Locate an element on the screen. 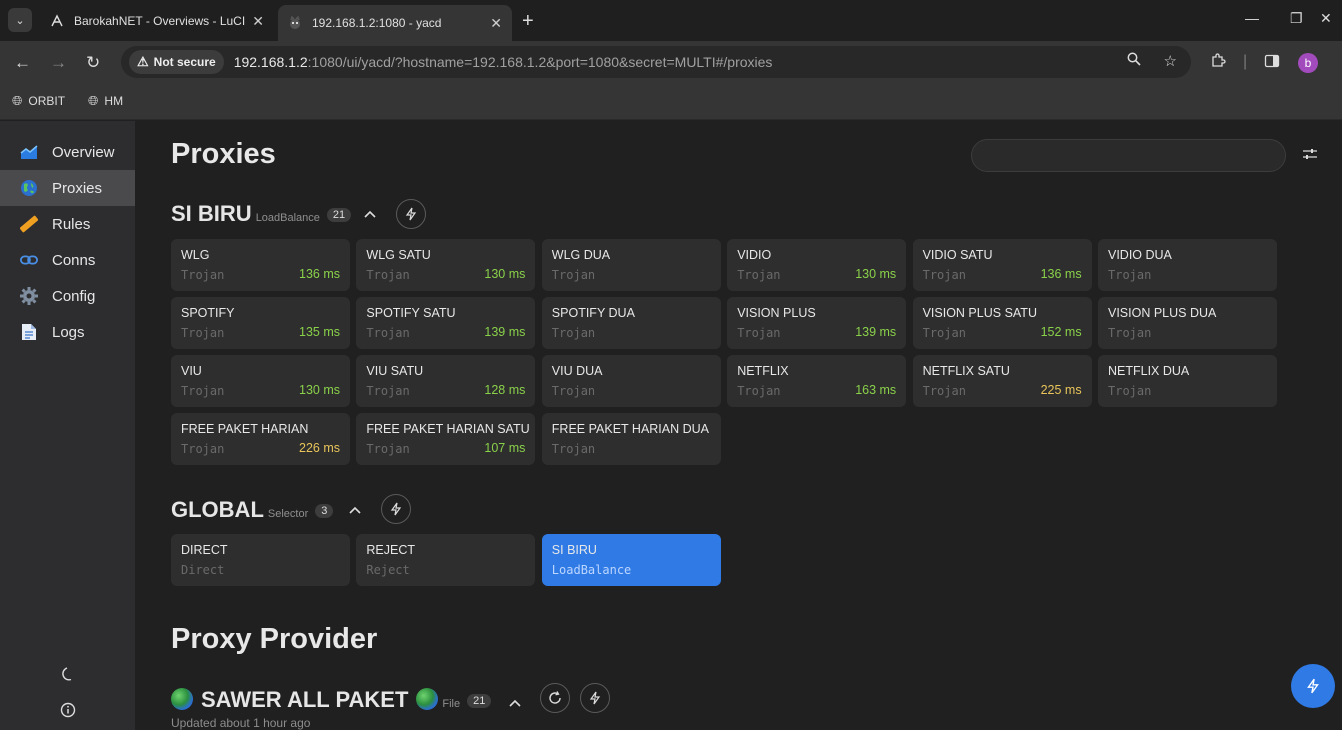  proxy-name: SPOTIFY DUA is located at coordinates (593, 313).